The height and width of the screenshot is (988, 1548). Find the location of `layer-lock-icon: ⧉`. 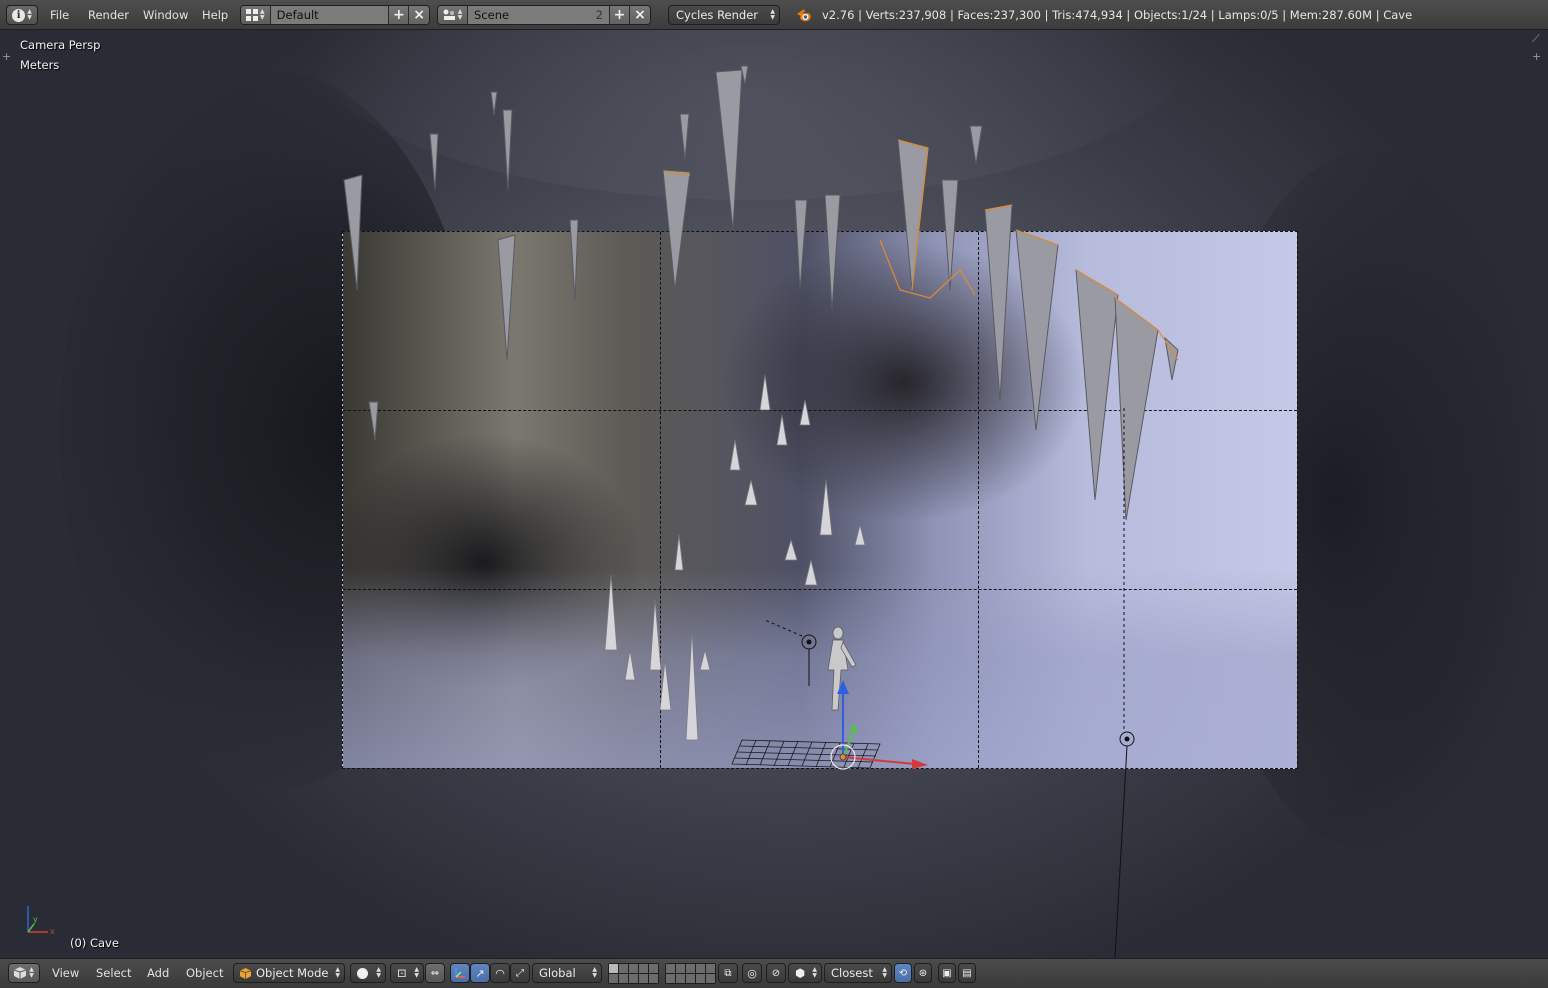

layer-lock-icon: ⧉ is located at coordinates (728, 973).